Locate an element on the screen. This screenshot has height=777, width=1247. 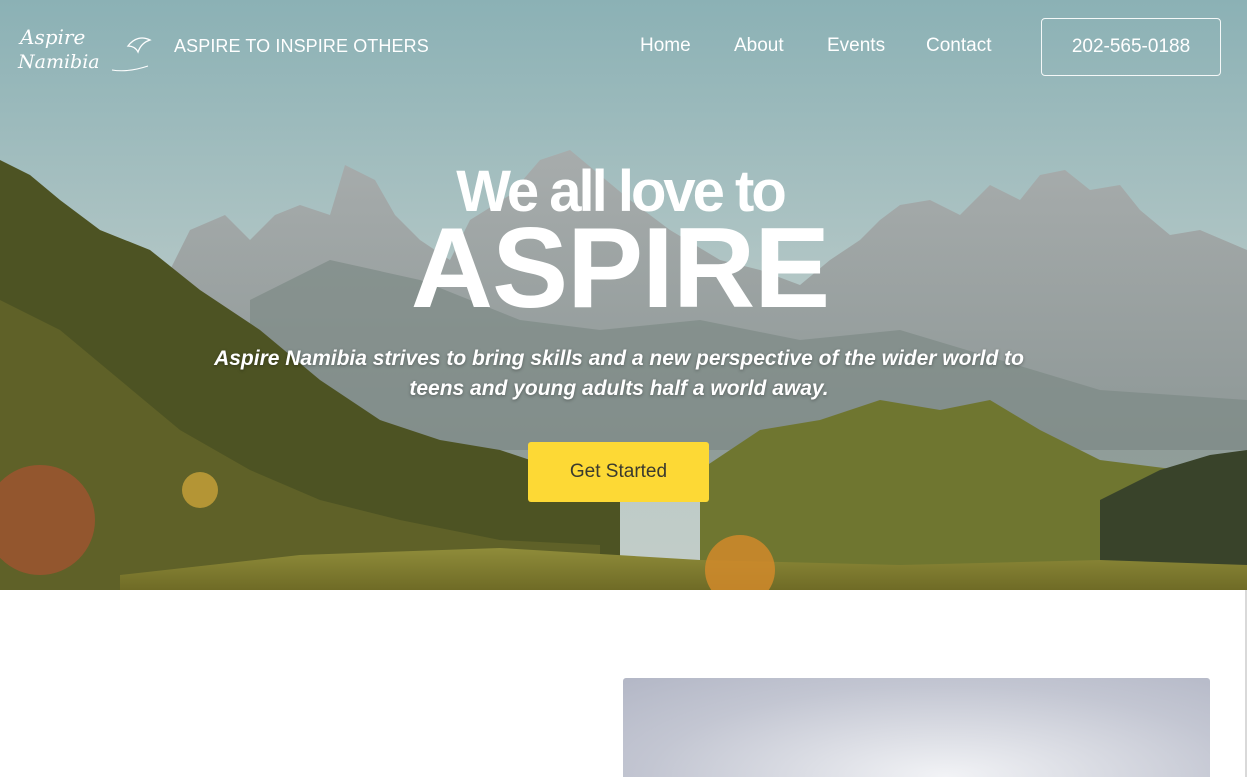
site-tagline: ASPIRE TO INSPIRE OTHERS is located at coordinates (301, 46).